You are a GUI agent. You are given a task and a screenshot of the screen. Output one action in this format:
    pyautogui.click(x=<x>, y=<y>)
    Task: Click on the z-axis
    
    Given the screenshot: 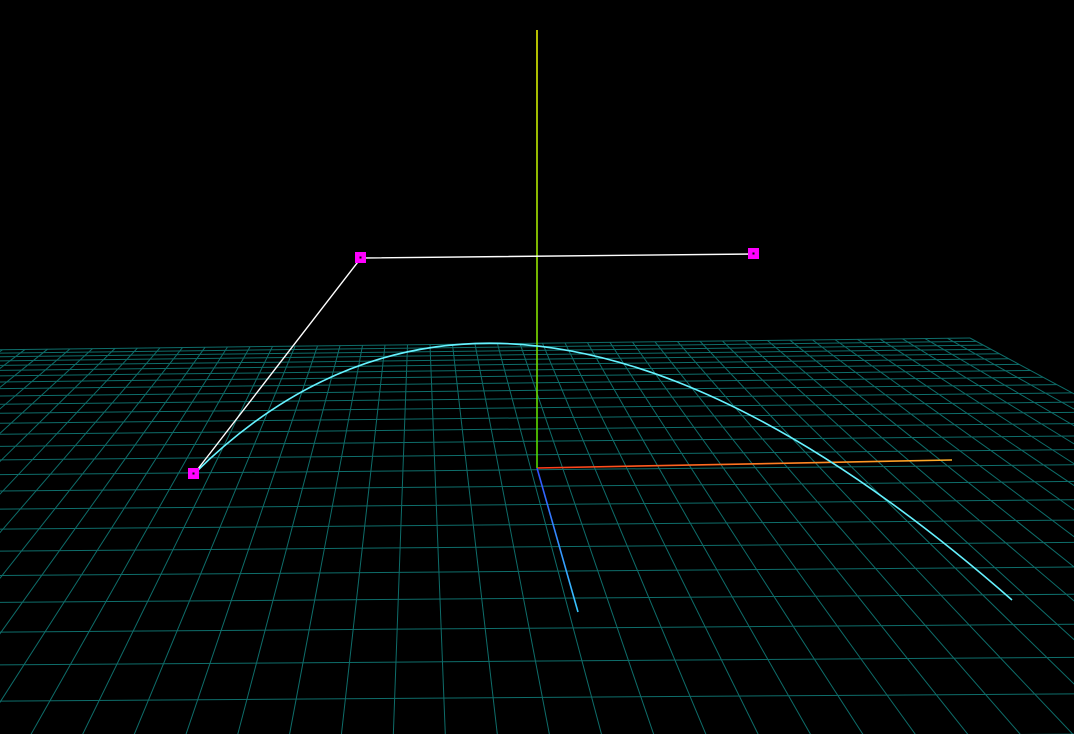 What is the action you would take?
    pyautogui.click(x=557, y=540)
    